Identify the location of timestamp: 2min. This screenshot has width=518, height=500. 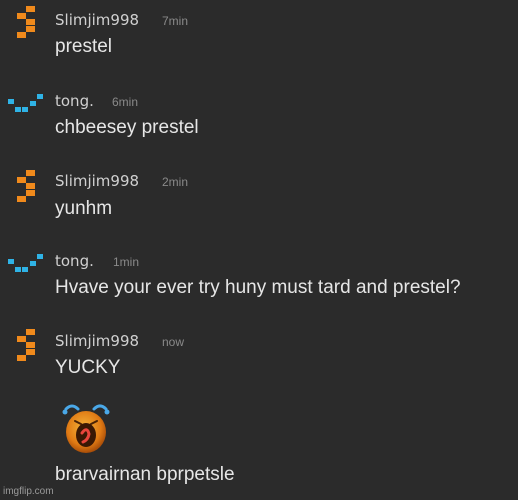
(175, 182).